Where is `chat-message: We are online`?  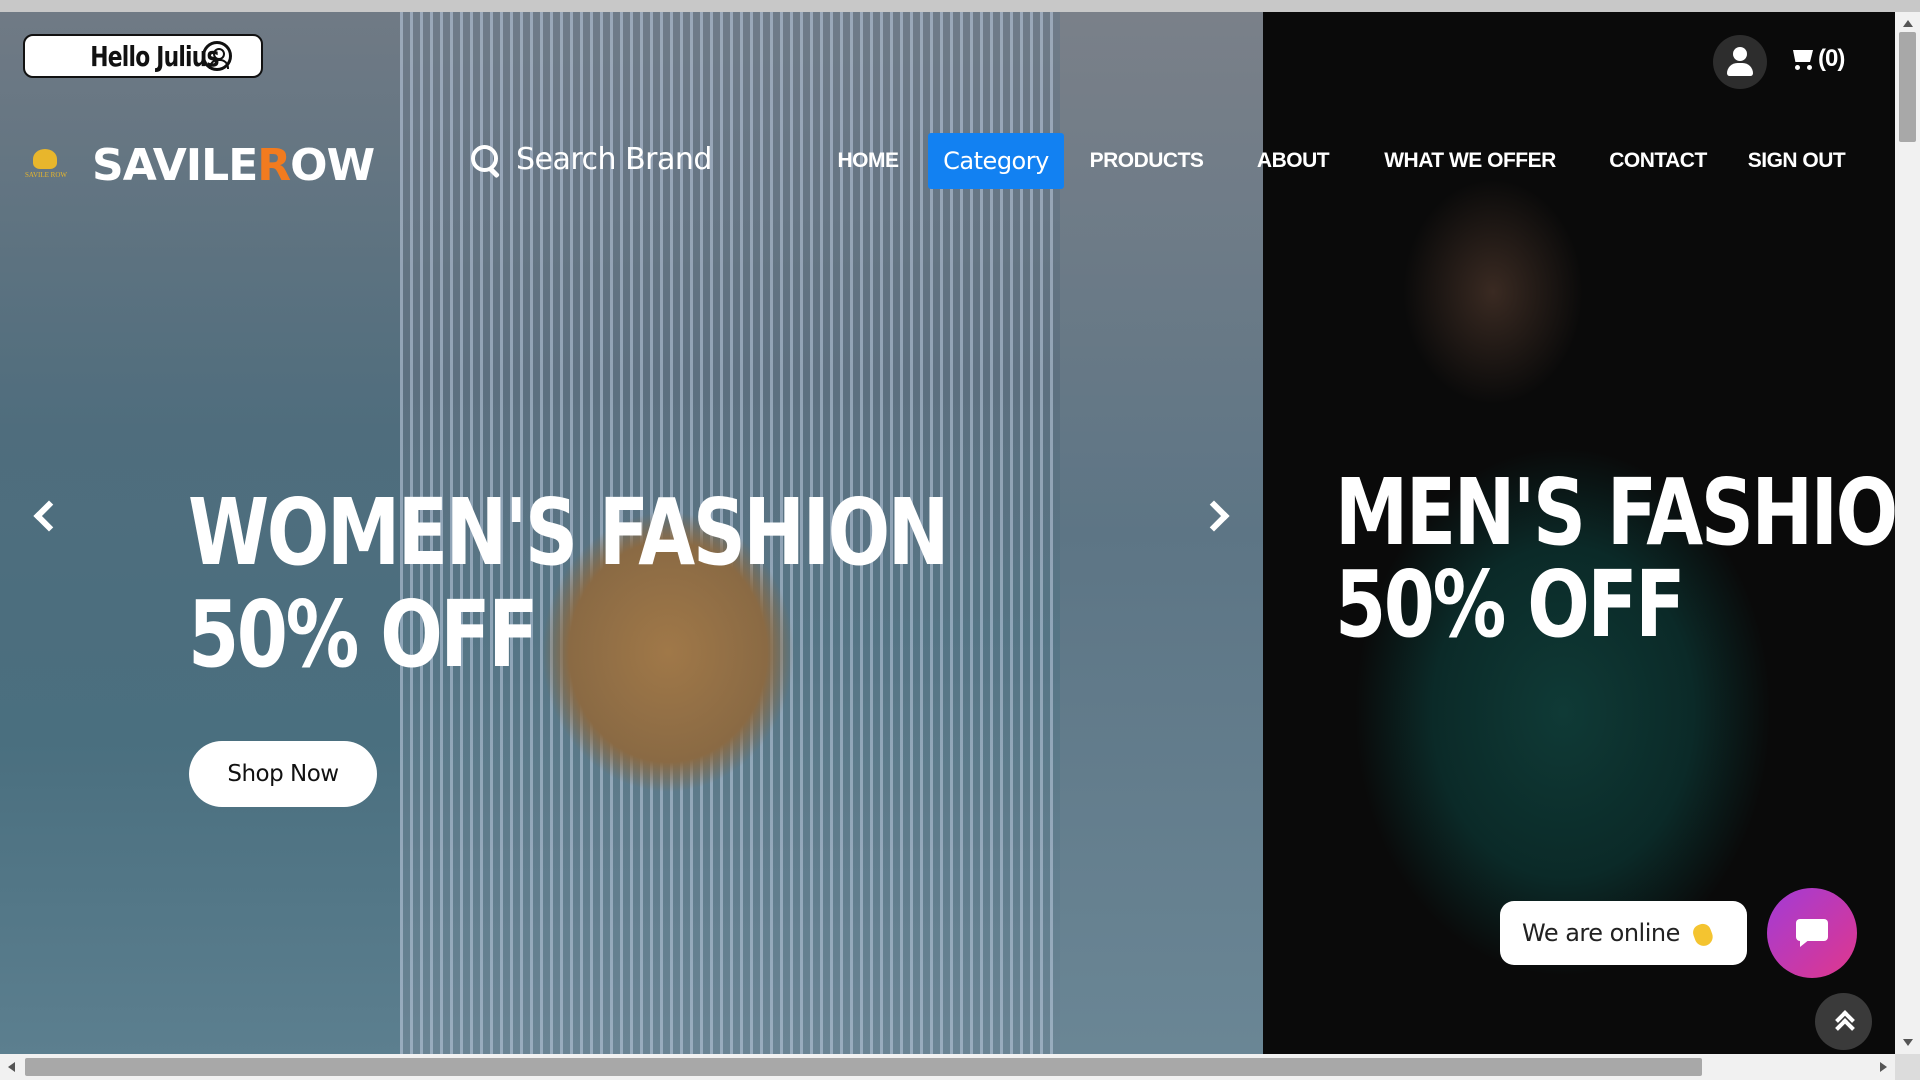 chat-message: We are online is located at coordinates (1601, 933).